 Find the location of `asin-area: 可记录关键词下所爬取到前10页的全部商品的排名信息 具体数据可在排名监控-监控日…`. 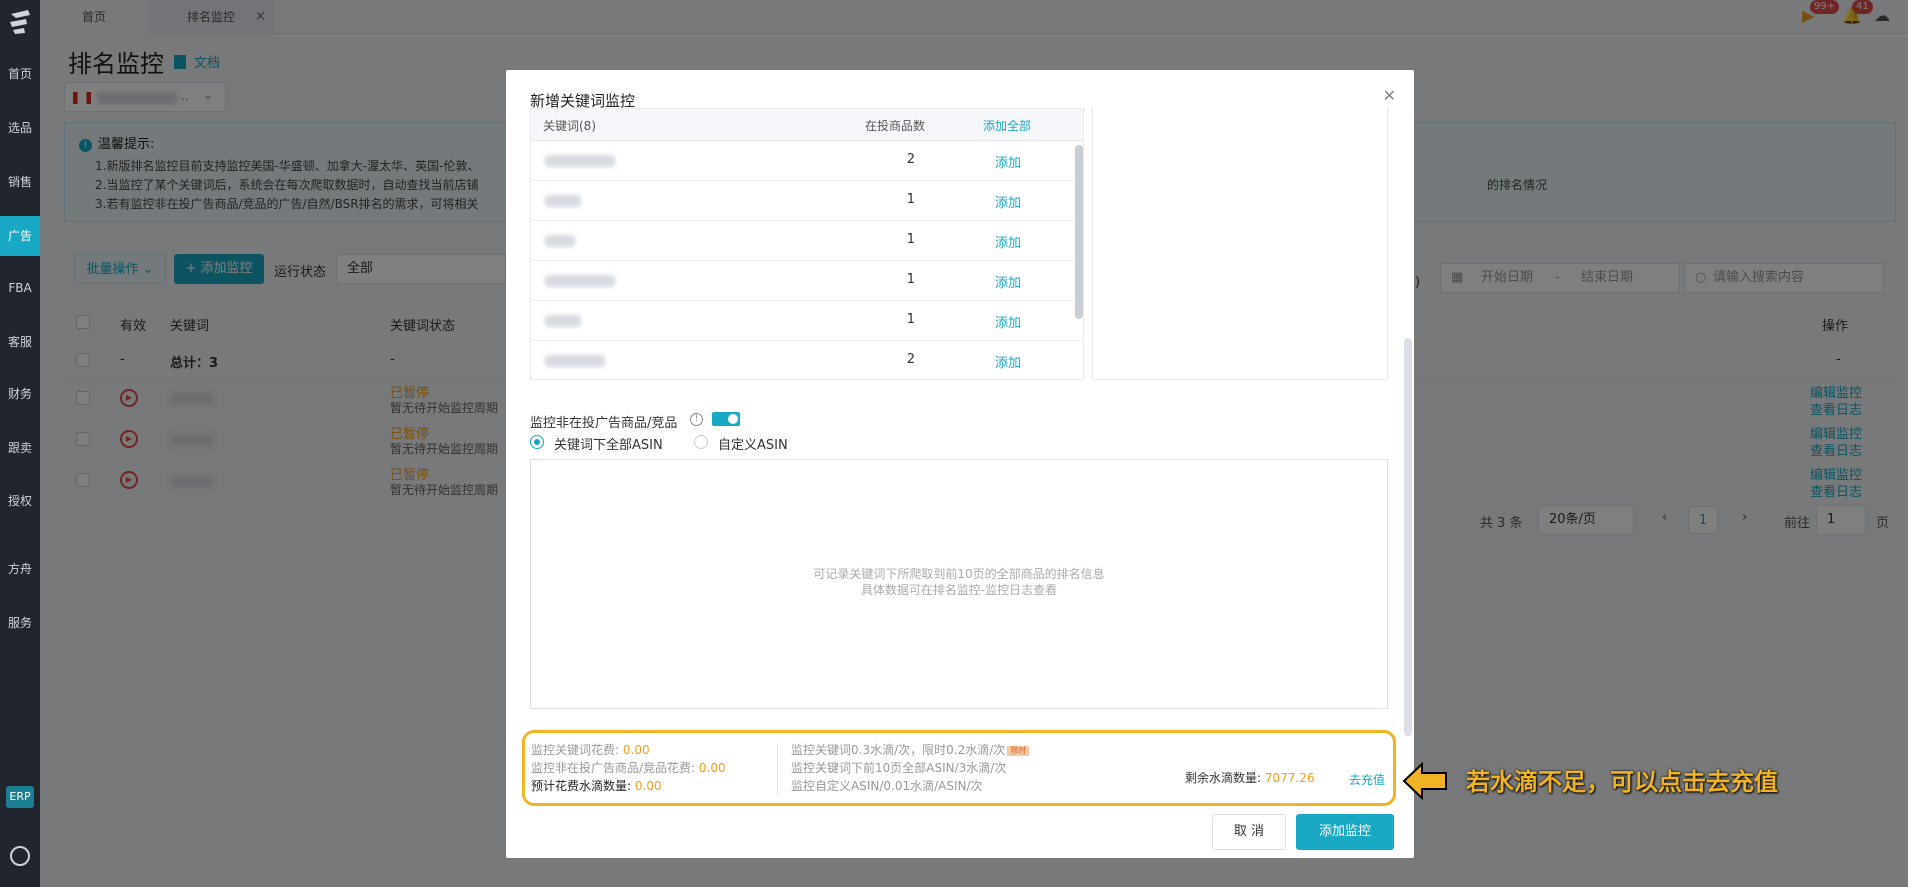

asin-area: 可记录关键词下所爬取到前10页的全部商品的排名信息 具体数据可在排名监控-监控日… is located at coordinates (959, 584).